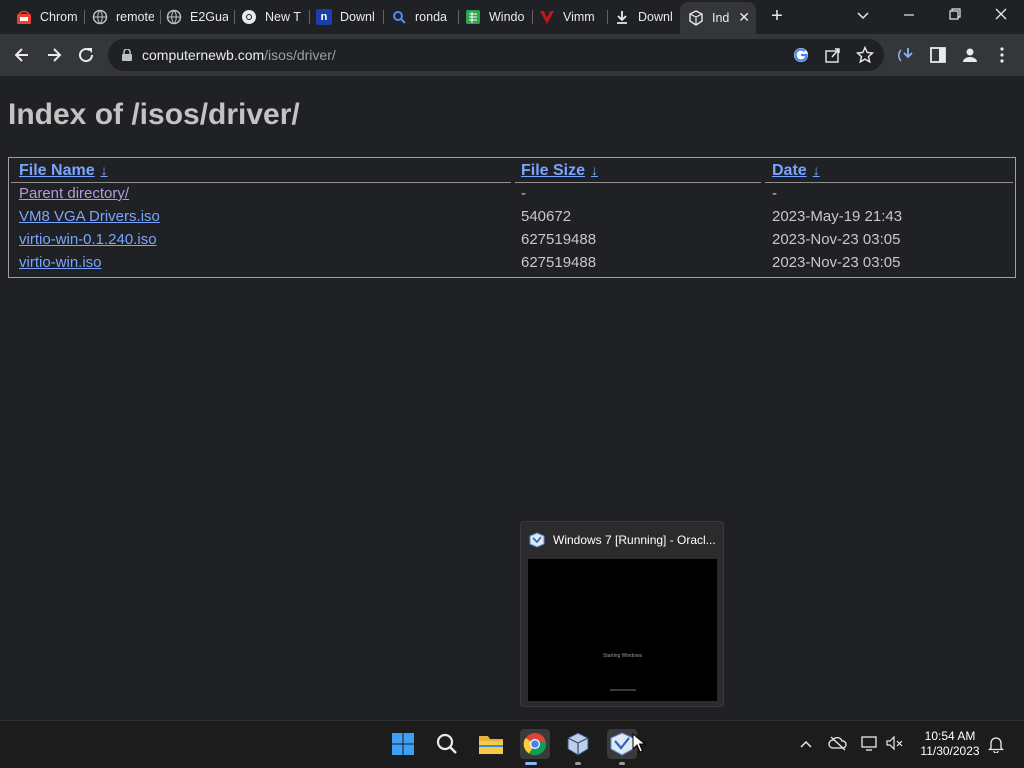 This screenshot has height=768, width=1024. I want to click on restore-icon, so click(955, 15).